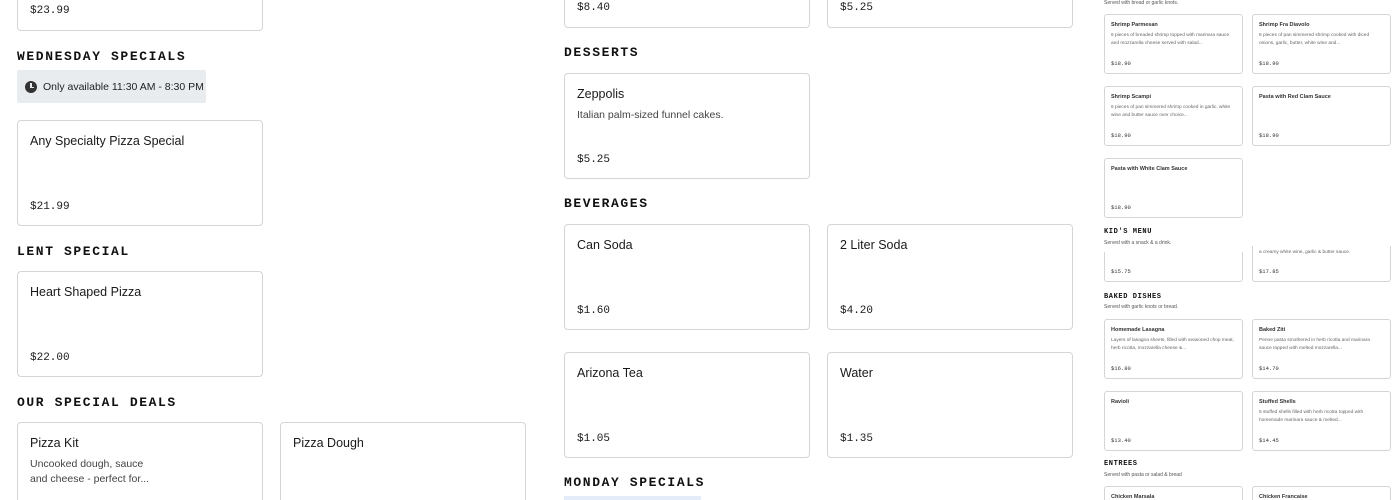 This screenshot has width=1400, height=500. What do you see at coordinates (606, 203) in the screenshot?
I see `section-title-beverages: BEVERAGES` at bounding box center [606, 203].